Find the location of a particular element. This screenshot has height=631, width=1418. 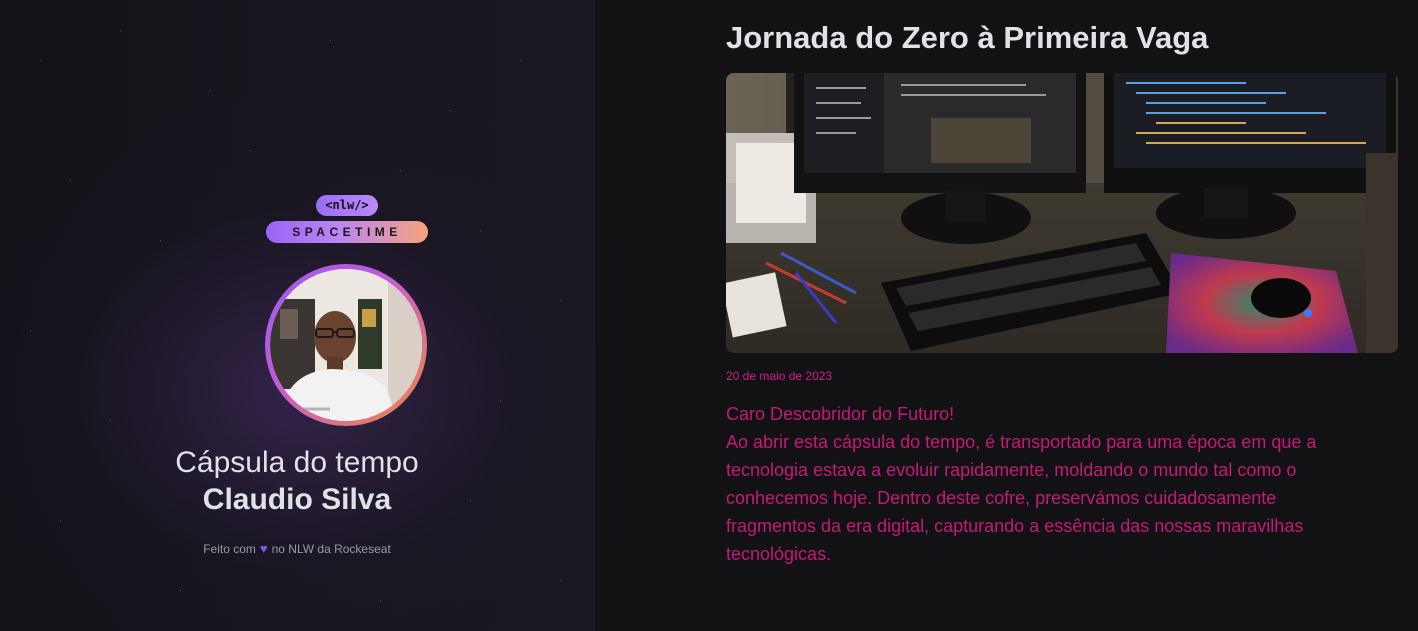

footer-text-after: no NLW da Rockeseat is located at coordinates (331, 549).